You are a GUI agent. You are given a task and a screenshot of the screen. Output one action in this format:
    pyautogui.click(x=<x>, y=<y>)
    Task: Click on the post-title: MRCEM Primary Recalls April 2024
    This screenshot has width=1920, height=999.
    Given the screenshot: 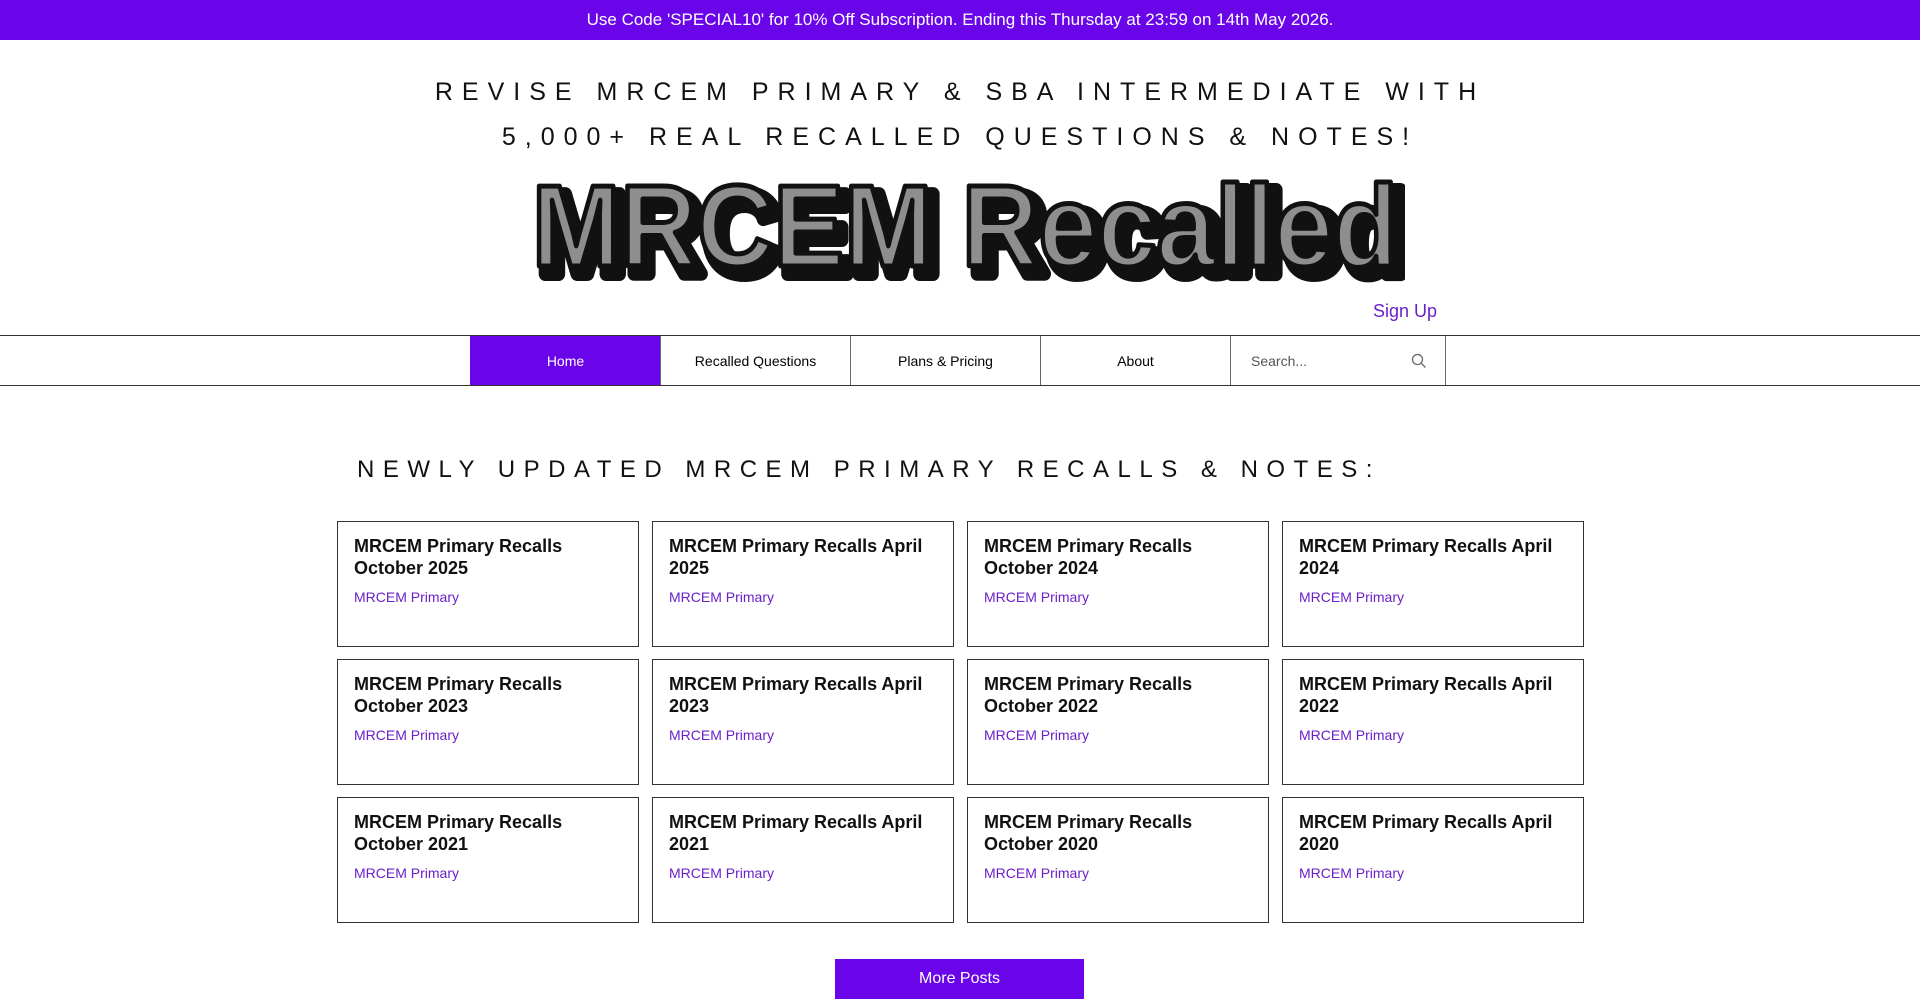 What is the action you would take?
    pyautogui.click(x=1433, y=557)
    